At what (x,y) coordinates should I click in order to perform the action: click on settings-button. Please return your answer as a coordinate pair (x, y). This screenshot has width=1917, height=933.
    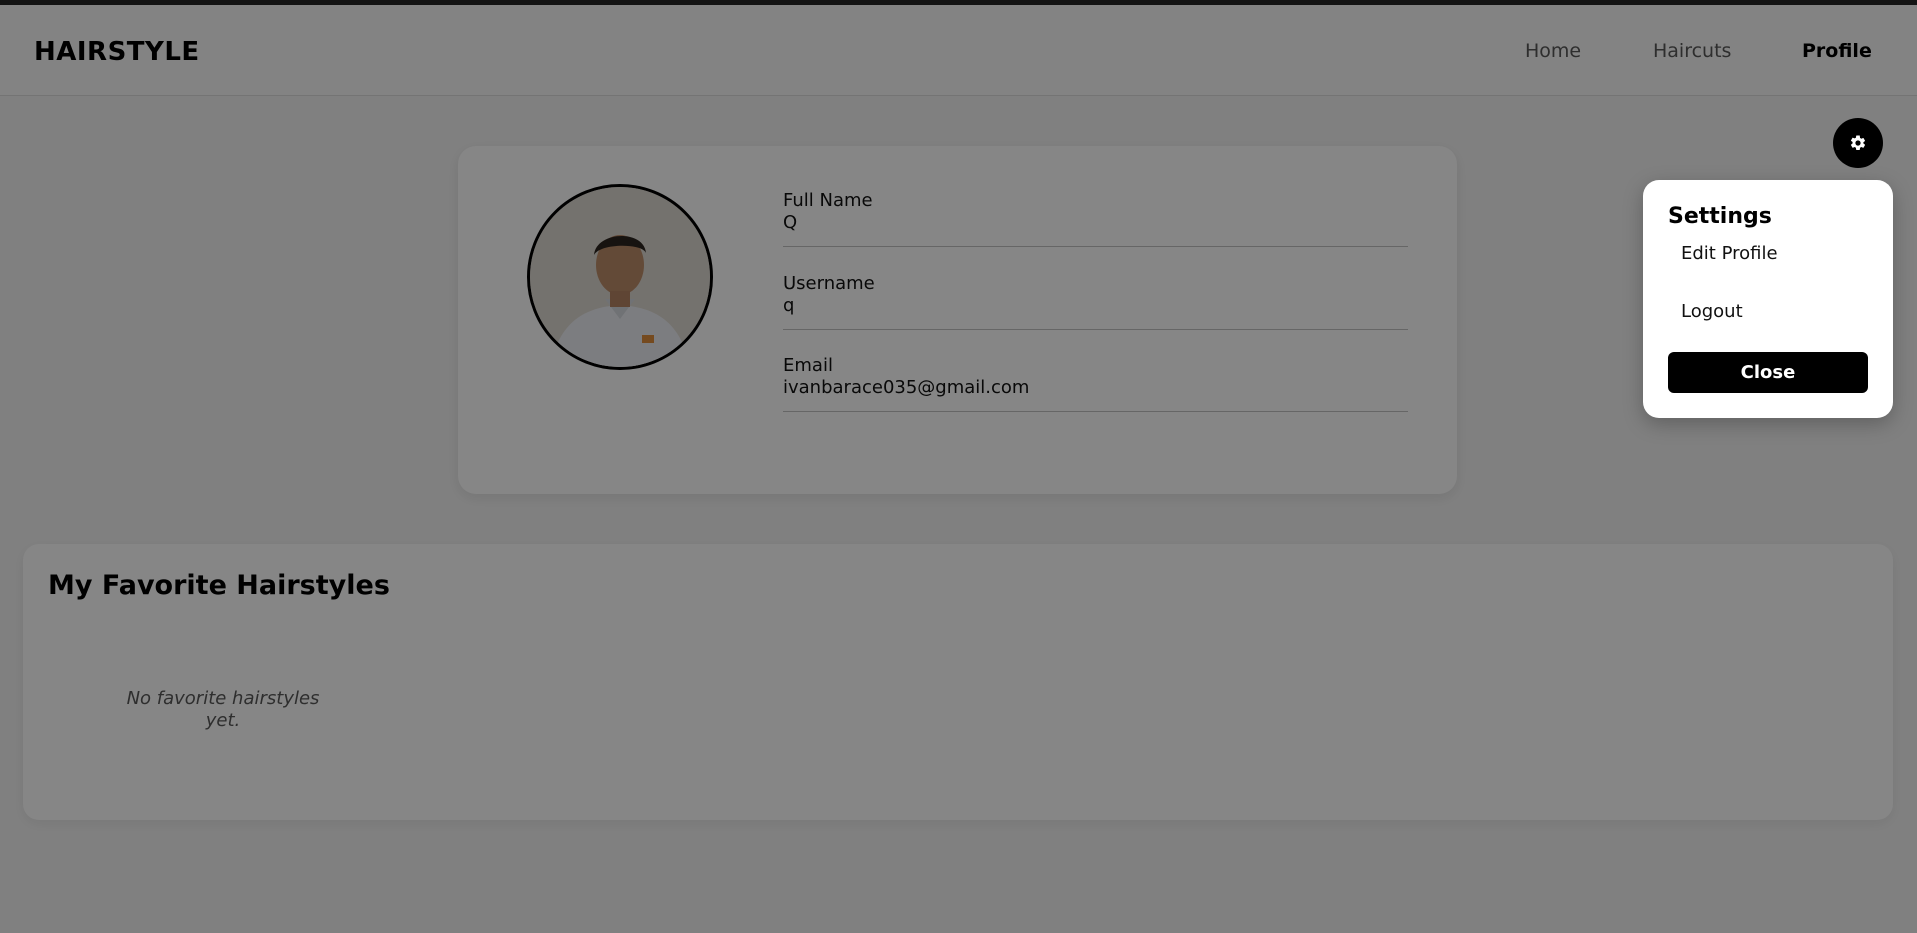
    Looking at the image, I should click on (1858, 143).